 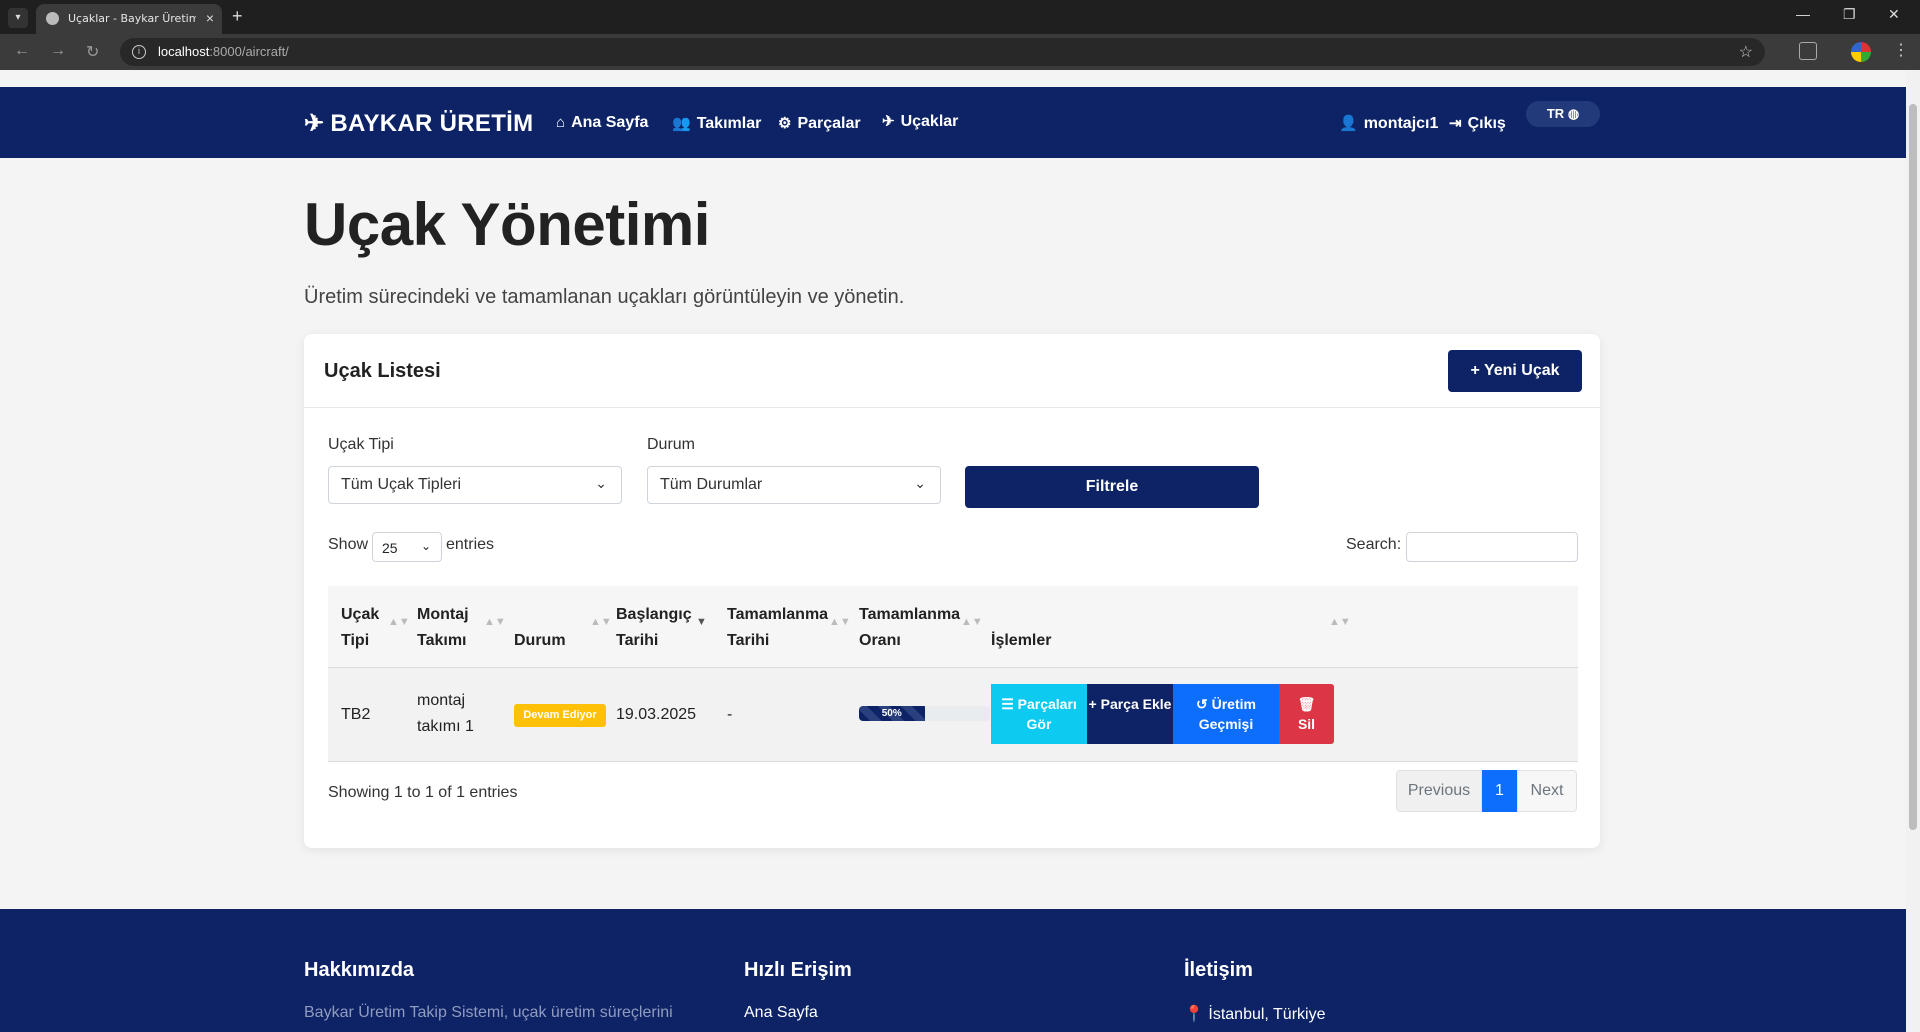 What do you see at coordinates (952, 371) in the screenshot?
I see `card-header: Uçak Listesi + Yeni Uçak` at bounding box center [952, 371].